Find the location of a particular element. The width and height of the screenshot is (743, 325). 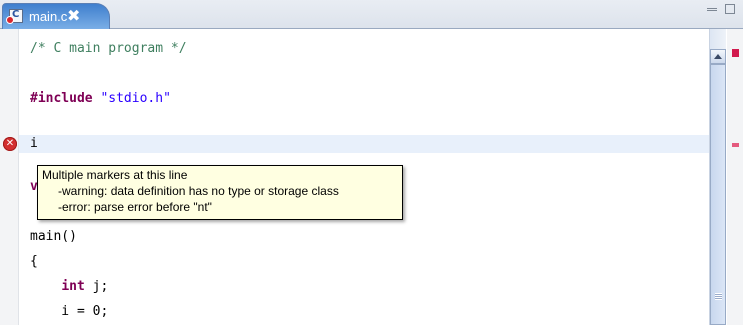

code-line: i is located at coordinates (34, 143).